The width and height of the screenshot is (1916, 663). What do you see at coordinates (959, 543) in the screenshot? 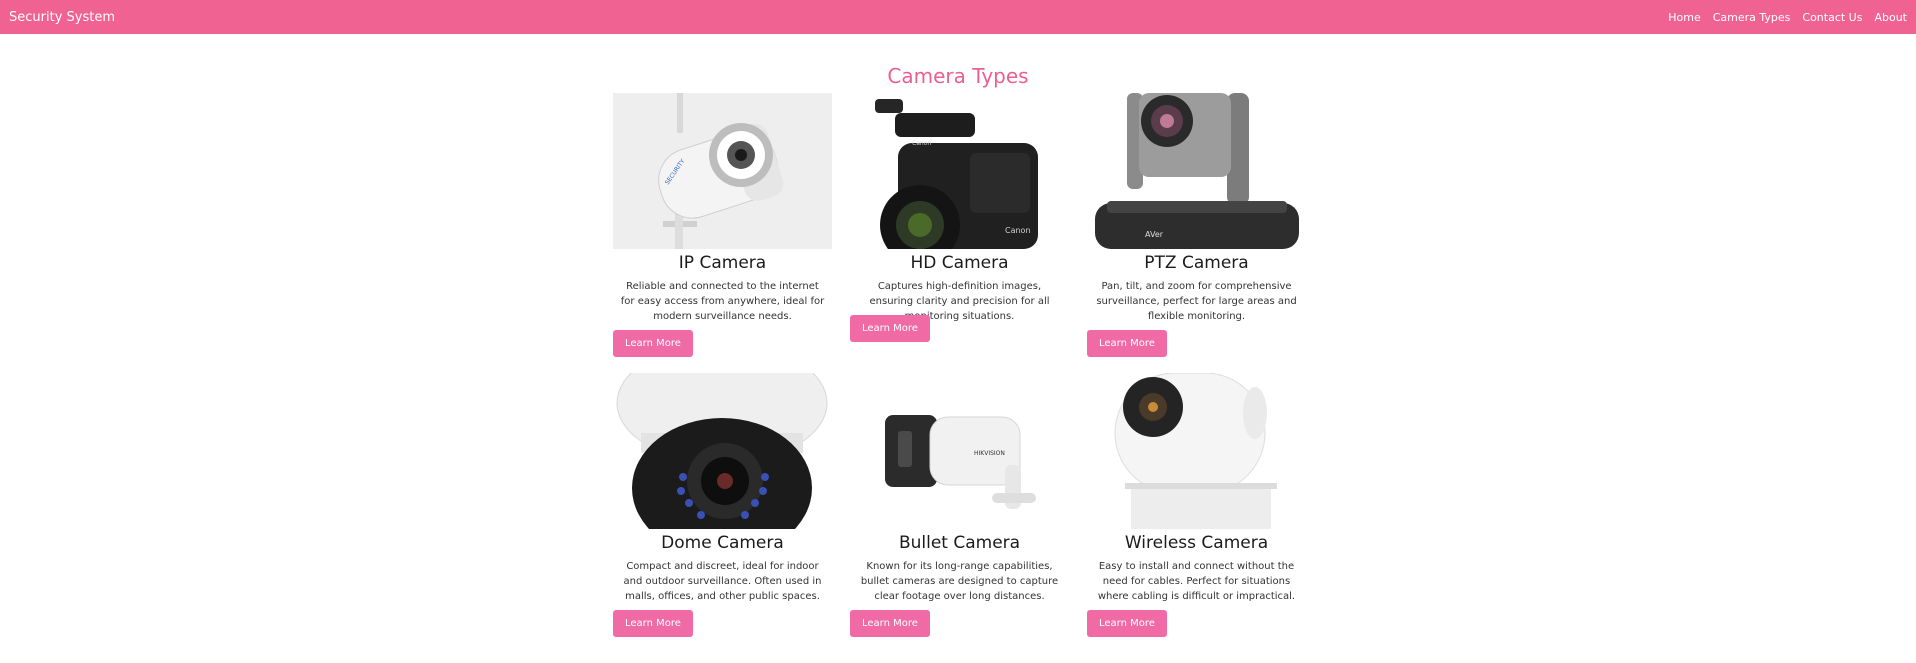
I see `card-title: Bullet Camera` at bounding box center [959, 543].